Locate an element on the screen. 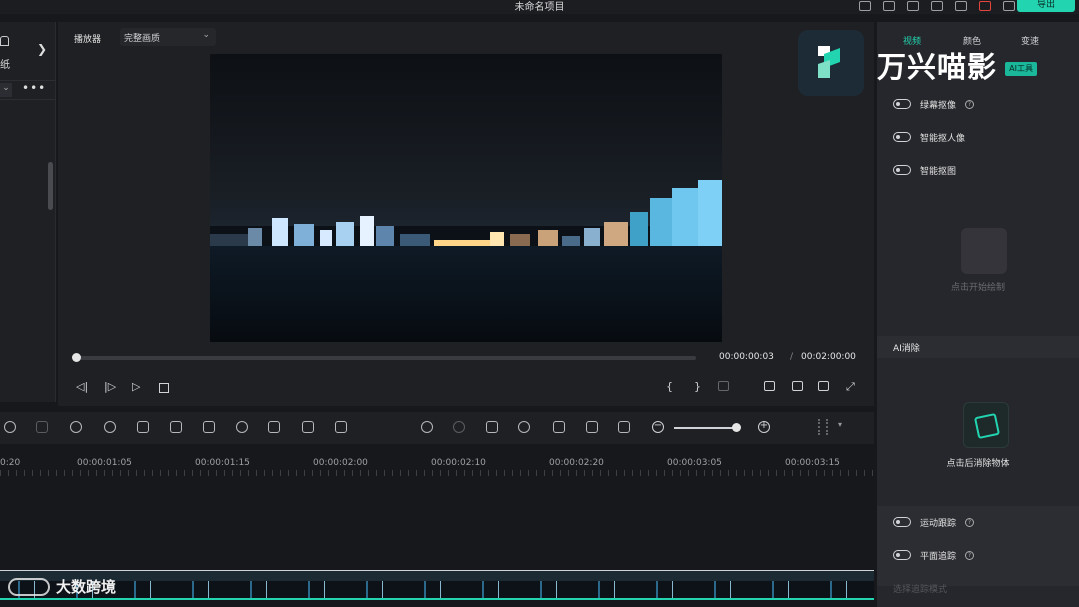 This screenshot has width=1079, height=607. export-button: 导出 is located at coordinates (1046, 6).